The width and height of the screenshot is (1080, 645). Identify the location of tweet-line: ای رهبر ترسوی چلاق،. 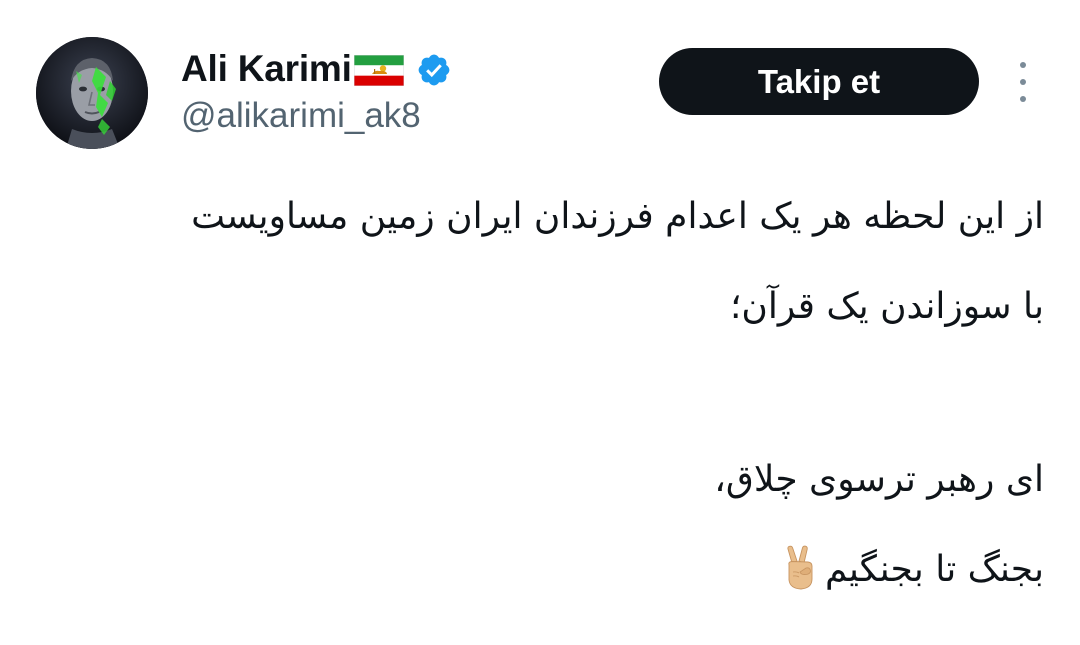
(879, 479).